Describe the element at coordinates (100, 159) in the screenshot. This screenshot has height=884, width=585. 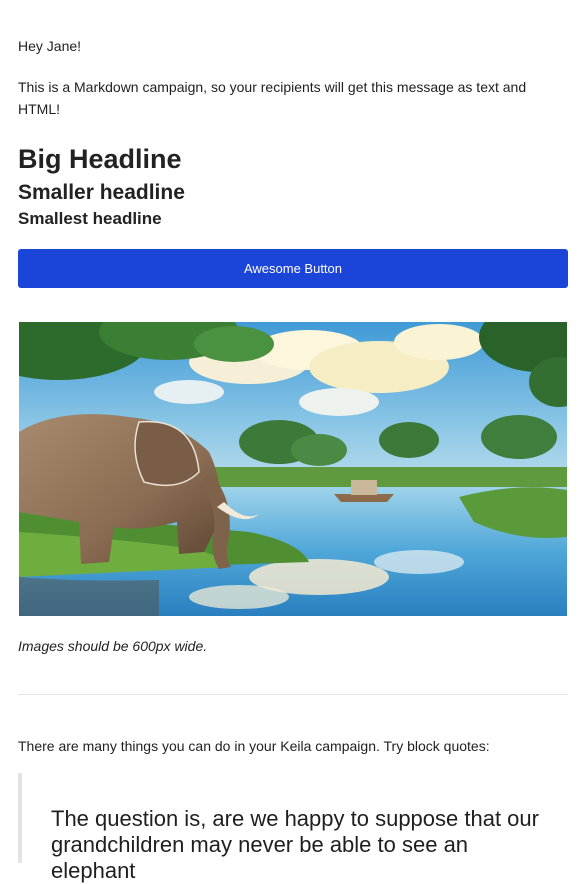
I see `big-headline: Big Headline` at that location.